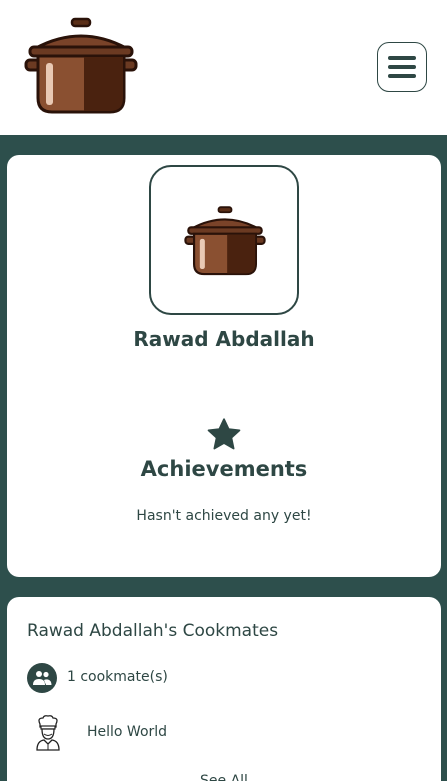 The width and height of the screenshot is (447, 781). I want to click on menu-button, so click(402, 67).